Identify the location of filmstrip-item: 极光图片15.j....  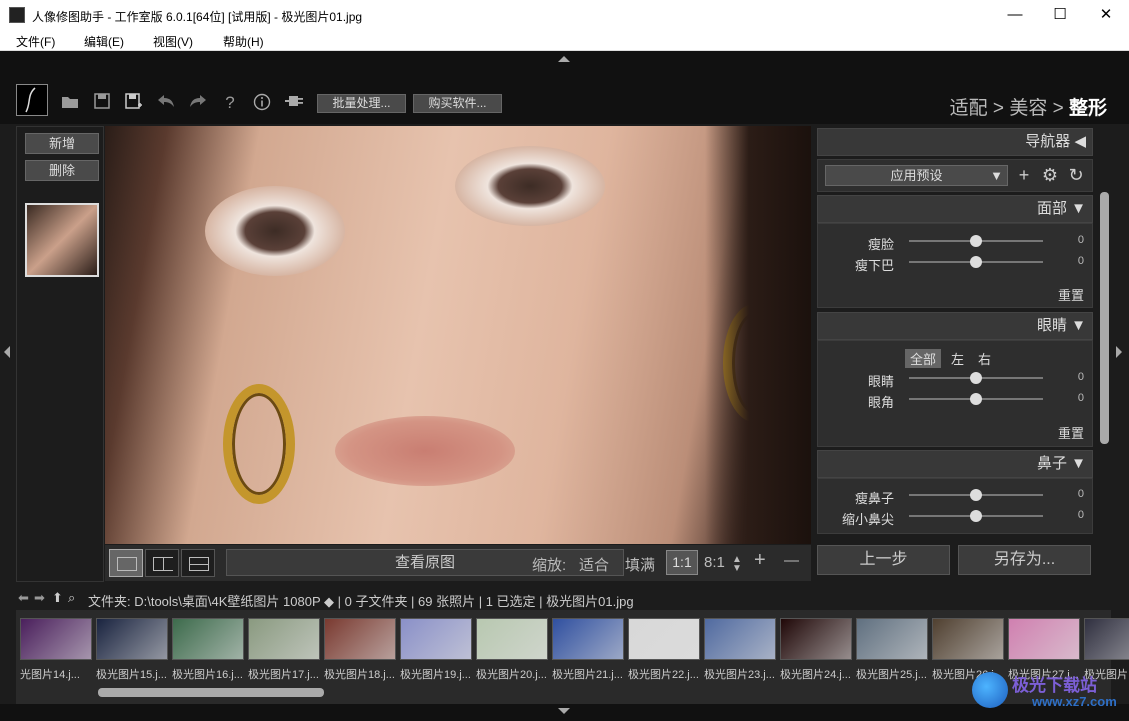
(132, 651).